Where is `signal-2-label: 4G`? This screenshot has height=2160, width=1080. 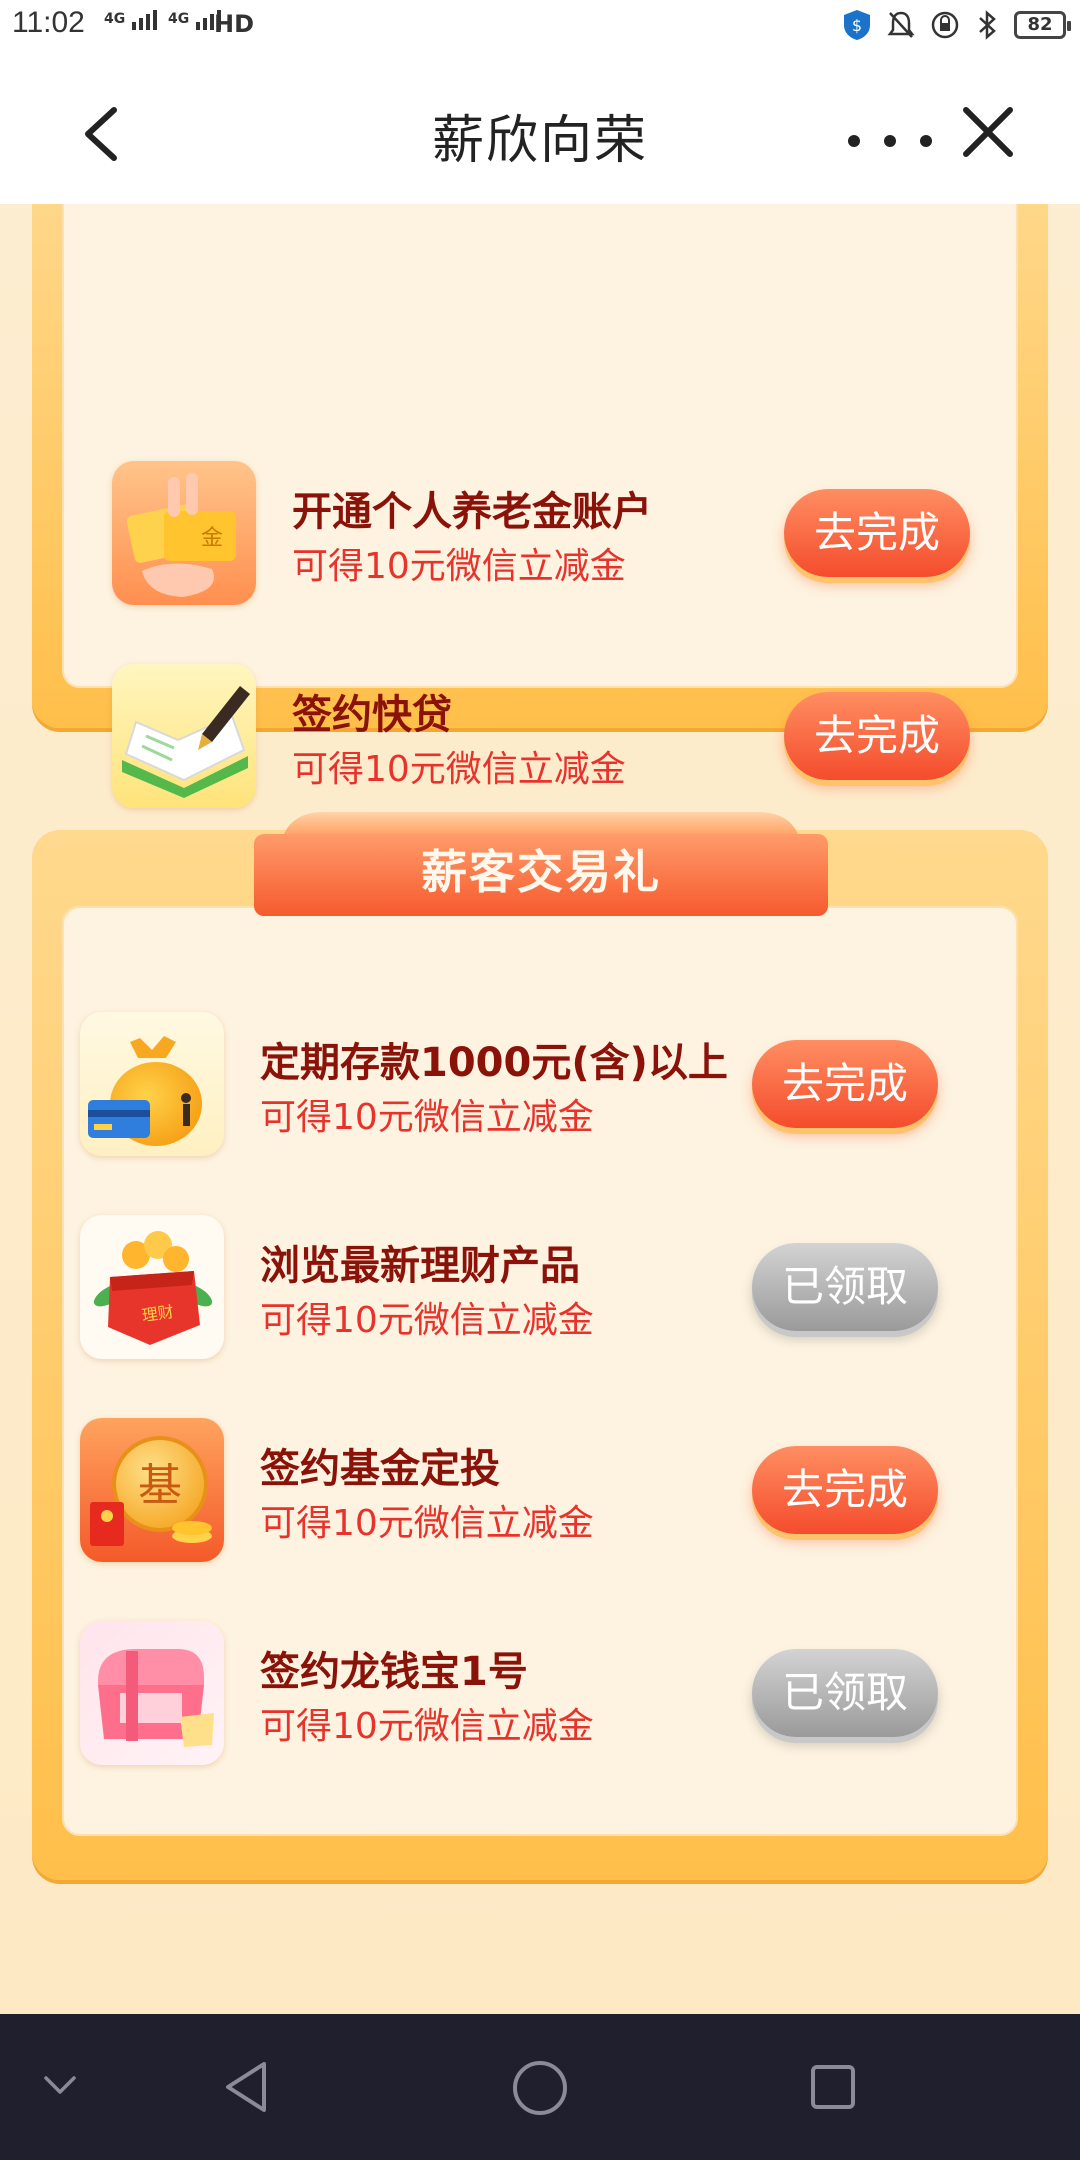 signal-2-label: 4G is located at coordinates (179, 19).